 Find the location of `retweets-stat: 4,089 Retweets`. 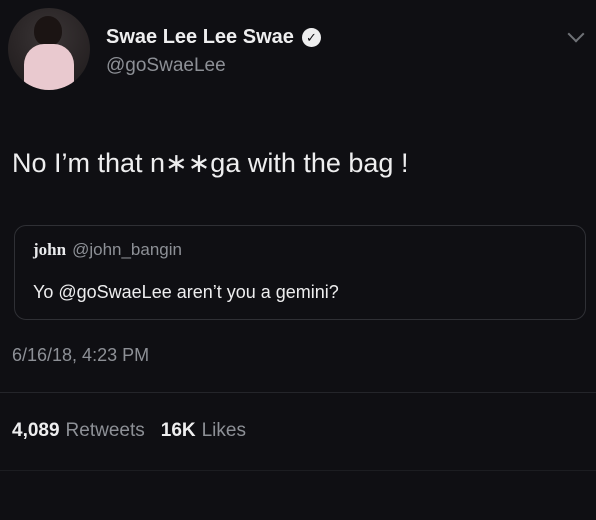

retweets-stat: 4,089 Retweets is located at coordinates (78, 430).